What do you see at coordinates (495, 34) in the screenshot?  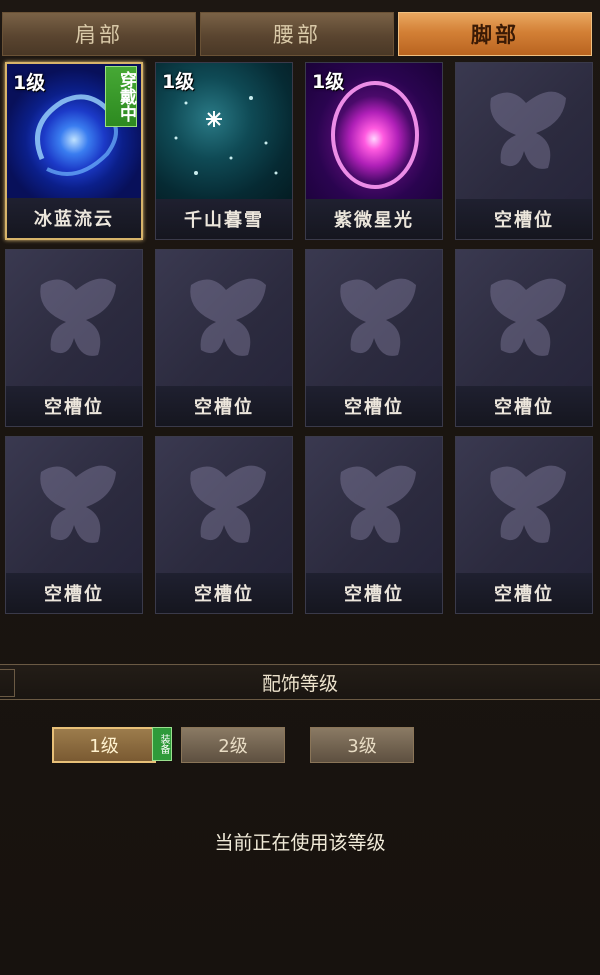 I see `tab-feet: 脚部` at bounding box center [495, 34].